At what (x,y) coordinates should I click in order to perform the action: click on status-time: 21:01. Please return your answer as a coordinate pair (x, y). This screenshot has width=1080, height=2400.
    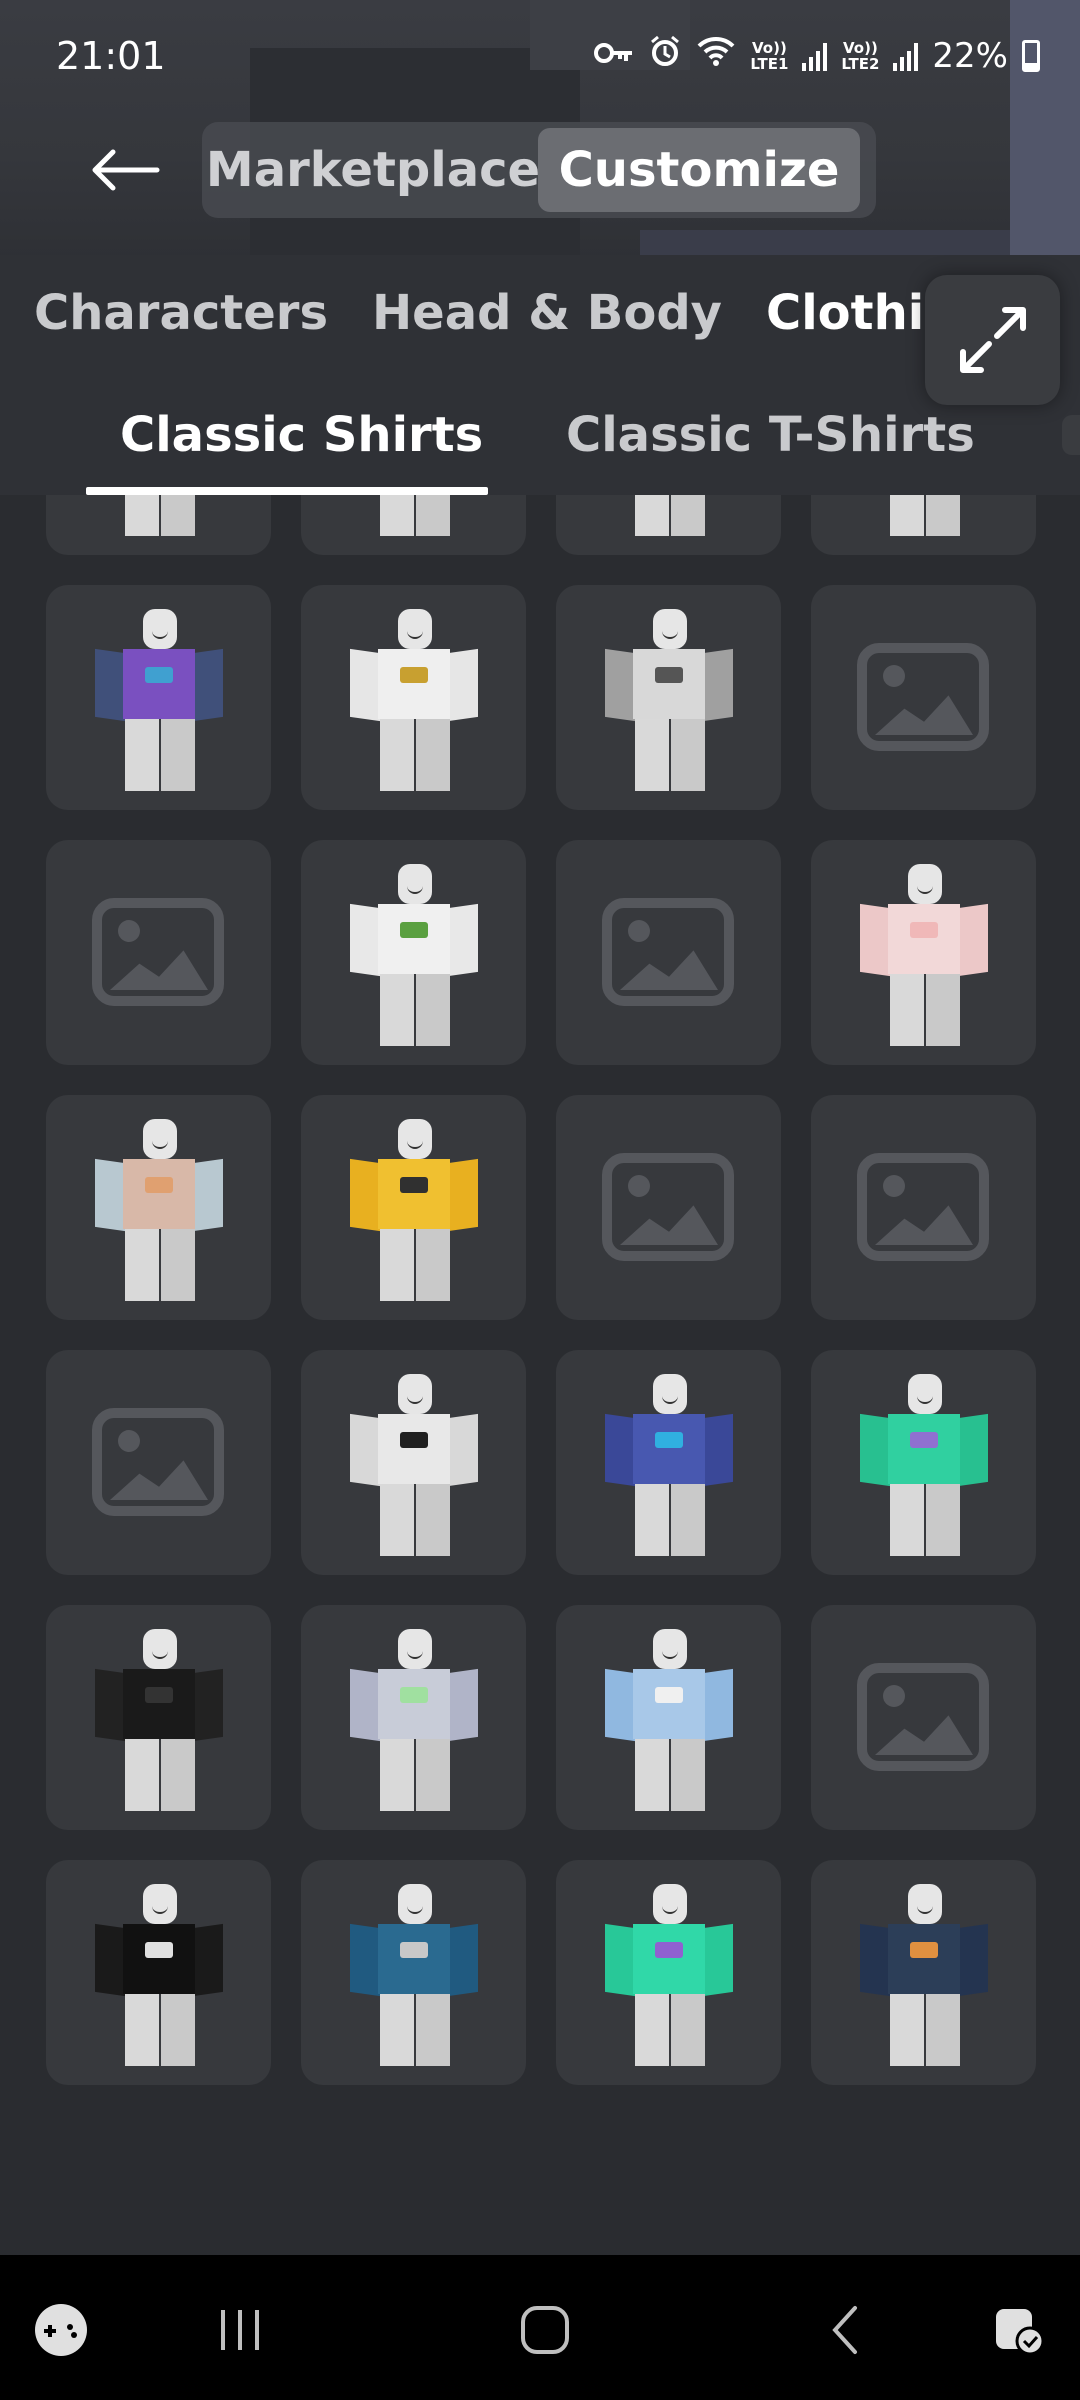
    Looking at the image, I should click on (111, 56).